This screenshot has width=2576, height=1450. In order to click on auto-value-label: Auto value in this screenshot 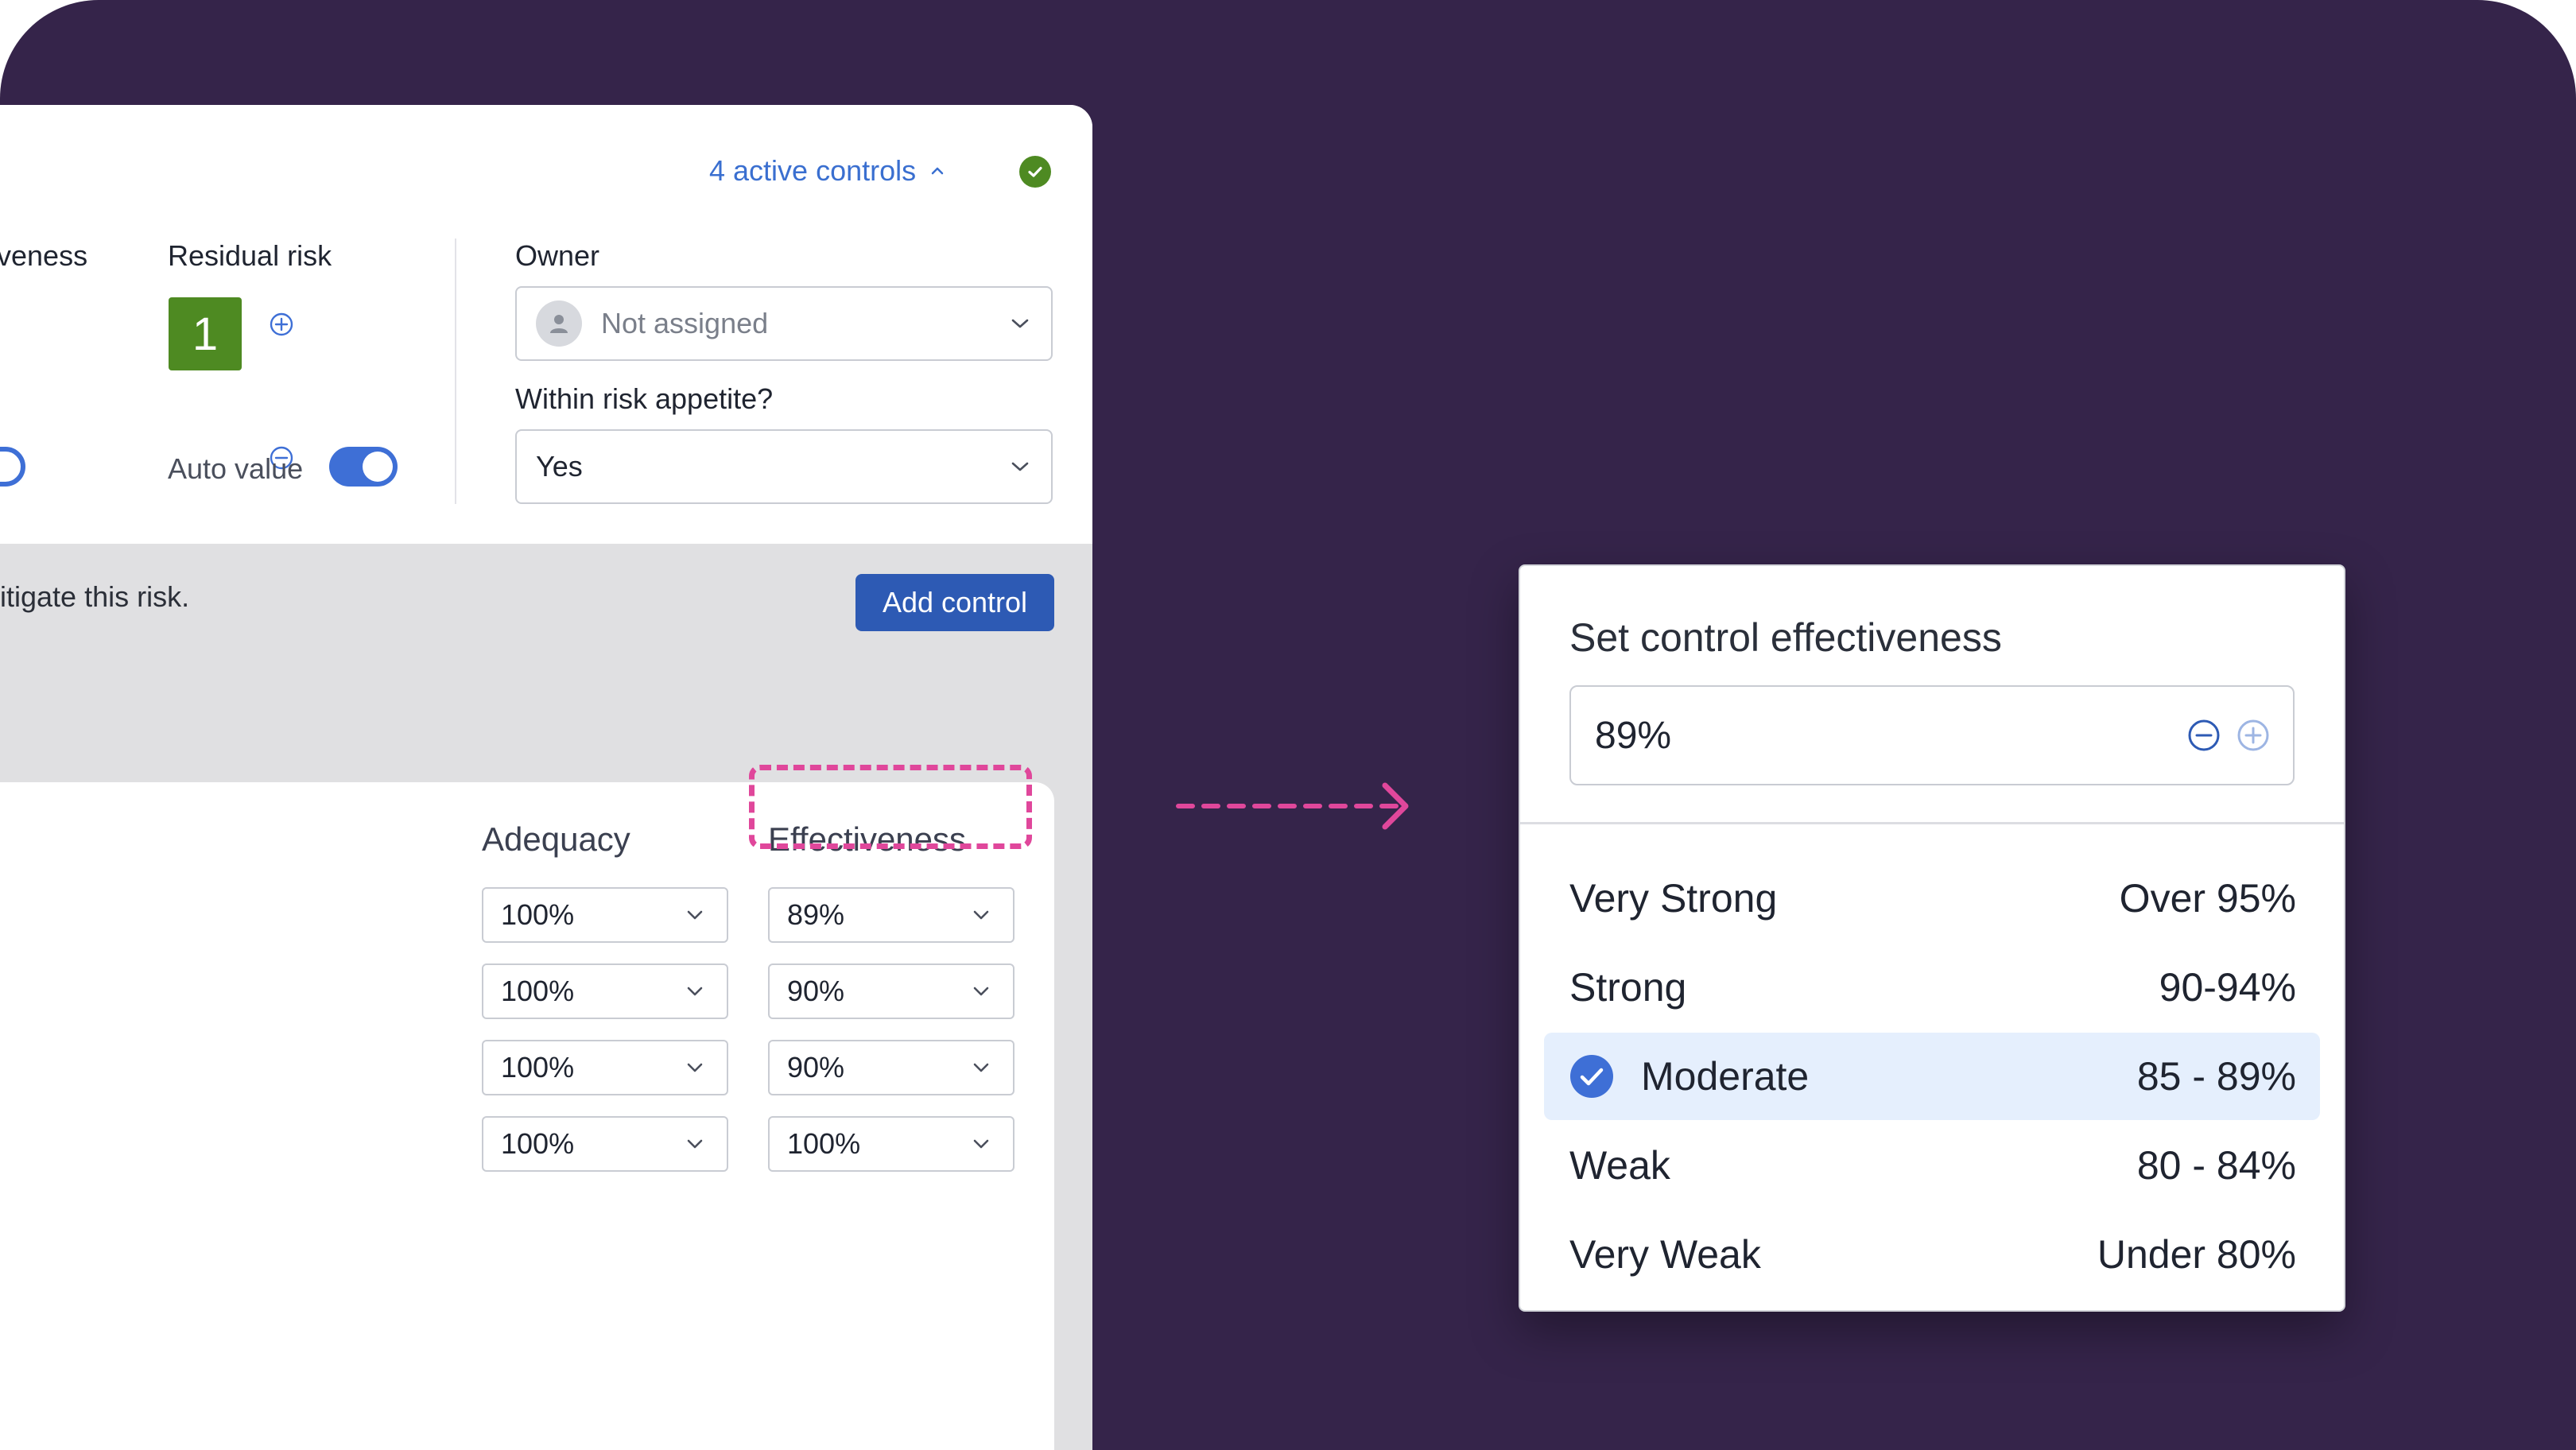, I will do `click(236, 468)`.